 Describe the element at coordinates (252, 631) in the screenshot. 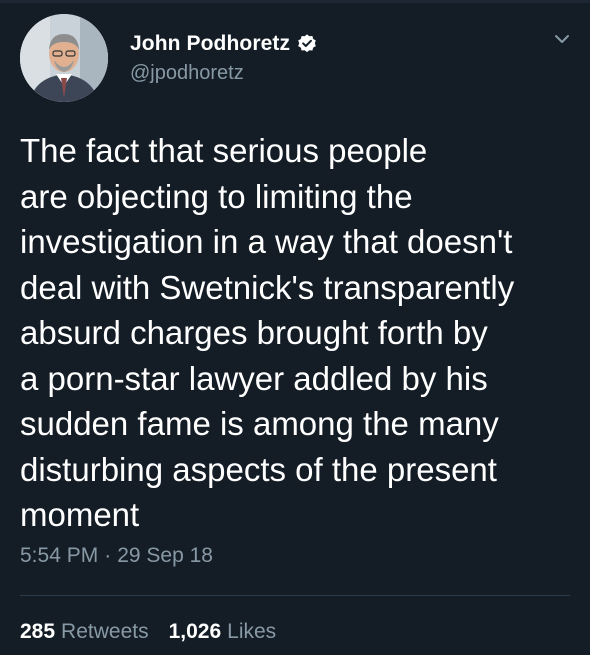

I see `likes-label: Likes` at that location.